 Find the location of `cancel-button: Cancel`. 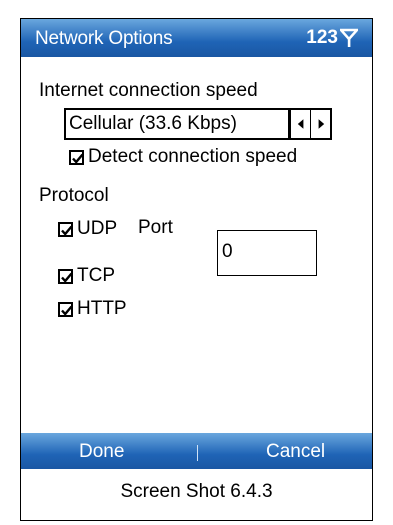

cancel-button: Cancel is located at coordinates (295, 452).